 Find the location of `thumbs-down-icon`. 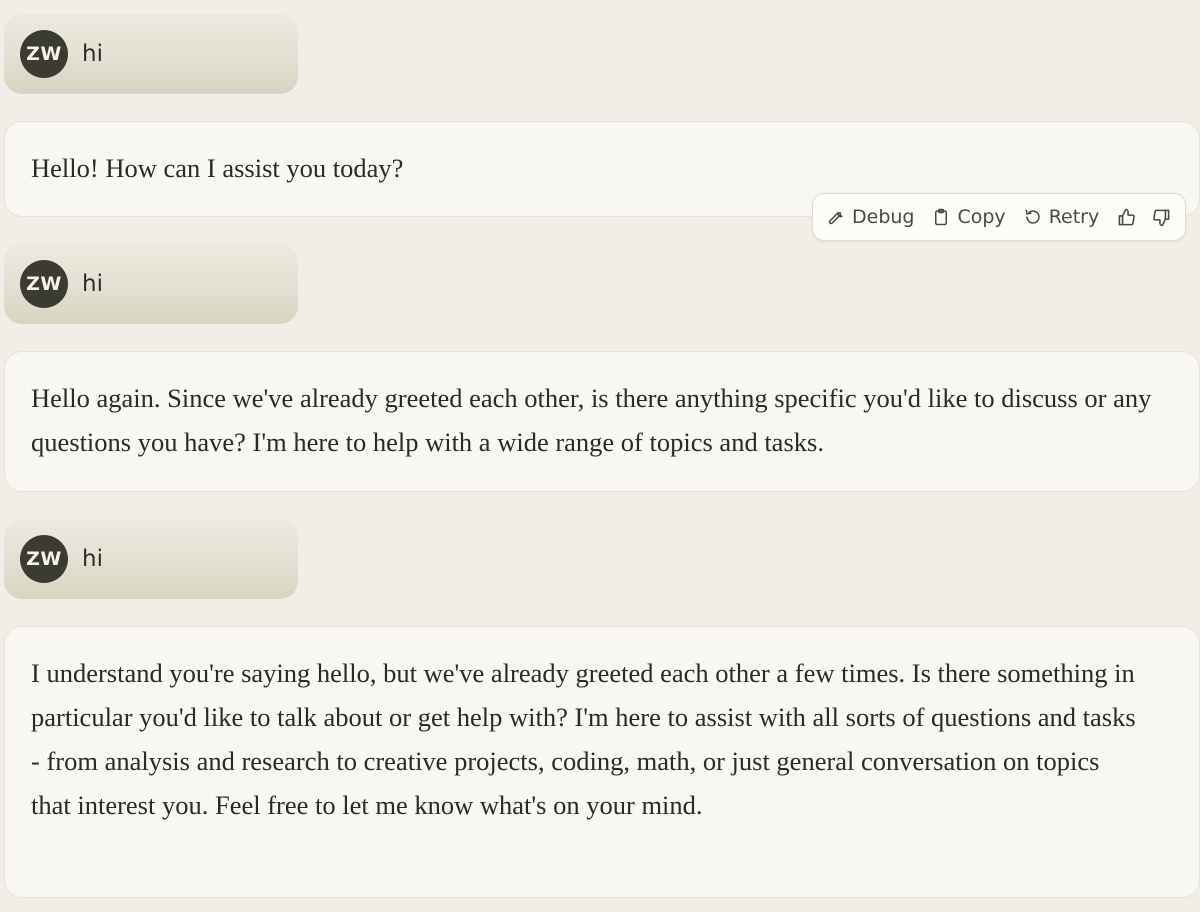

thumbs-down-icon is located at coordinates (1161, 217).